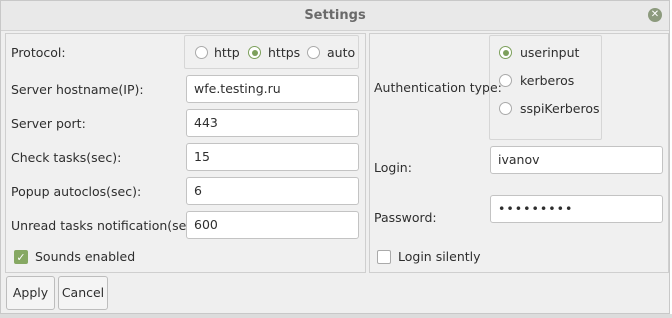  I want to click on server-hostname-input: wfe.testing.ru, so click(272, 89).